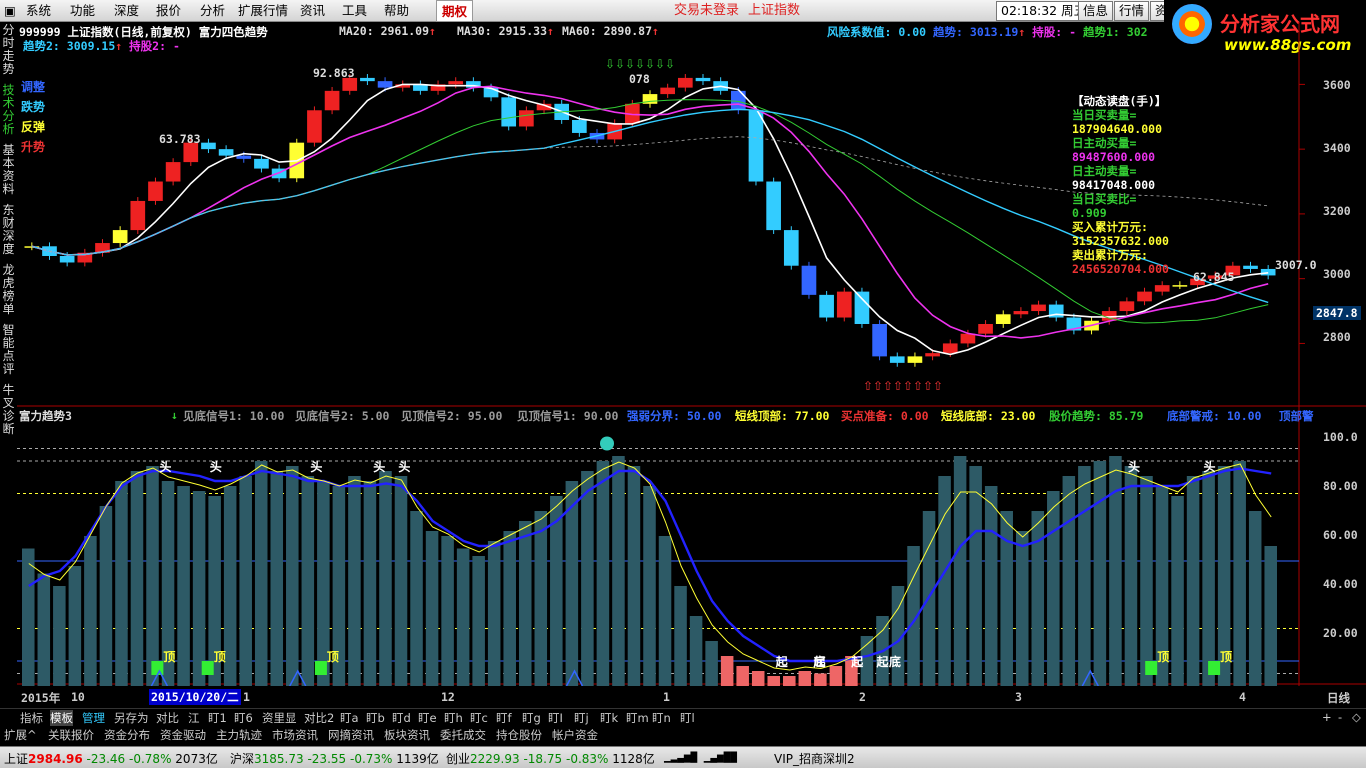 This screenshot has height=768, width=1366. Describe the element at coordinates (126, 11) in the screenshot. I see `menu-depth: 深度` at that location.